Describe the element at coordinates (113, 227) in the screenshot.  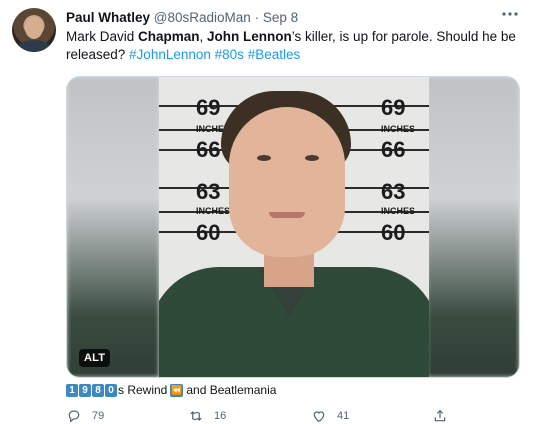
I see `media-blur-left` at that location.